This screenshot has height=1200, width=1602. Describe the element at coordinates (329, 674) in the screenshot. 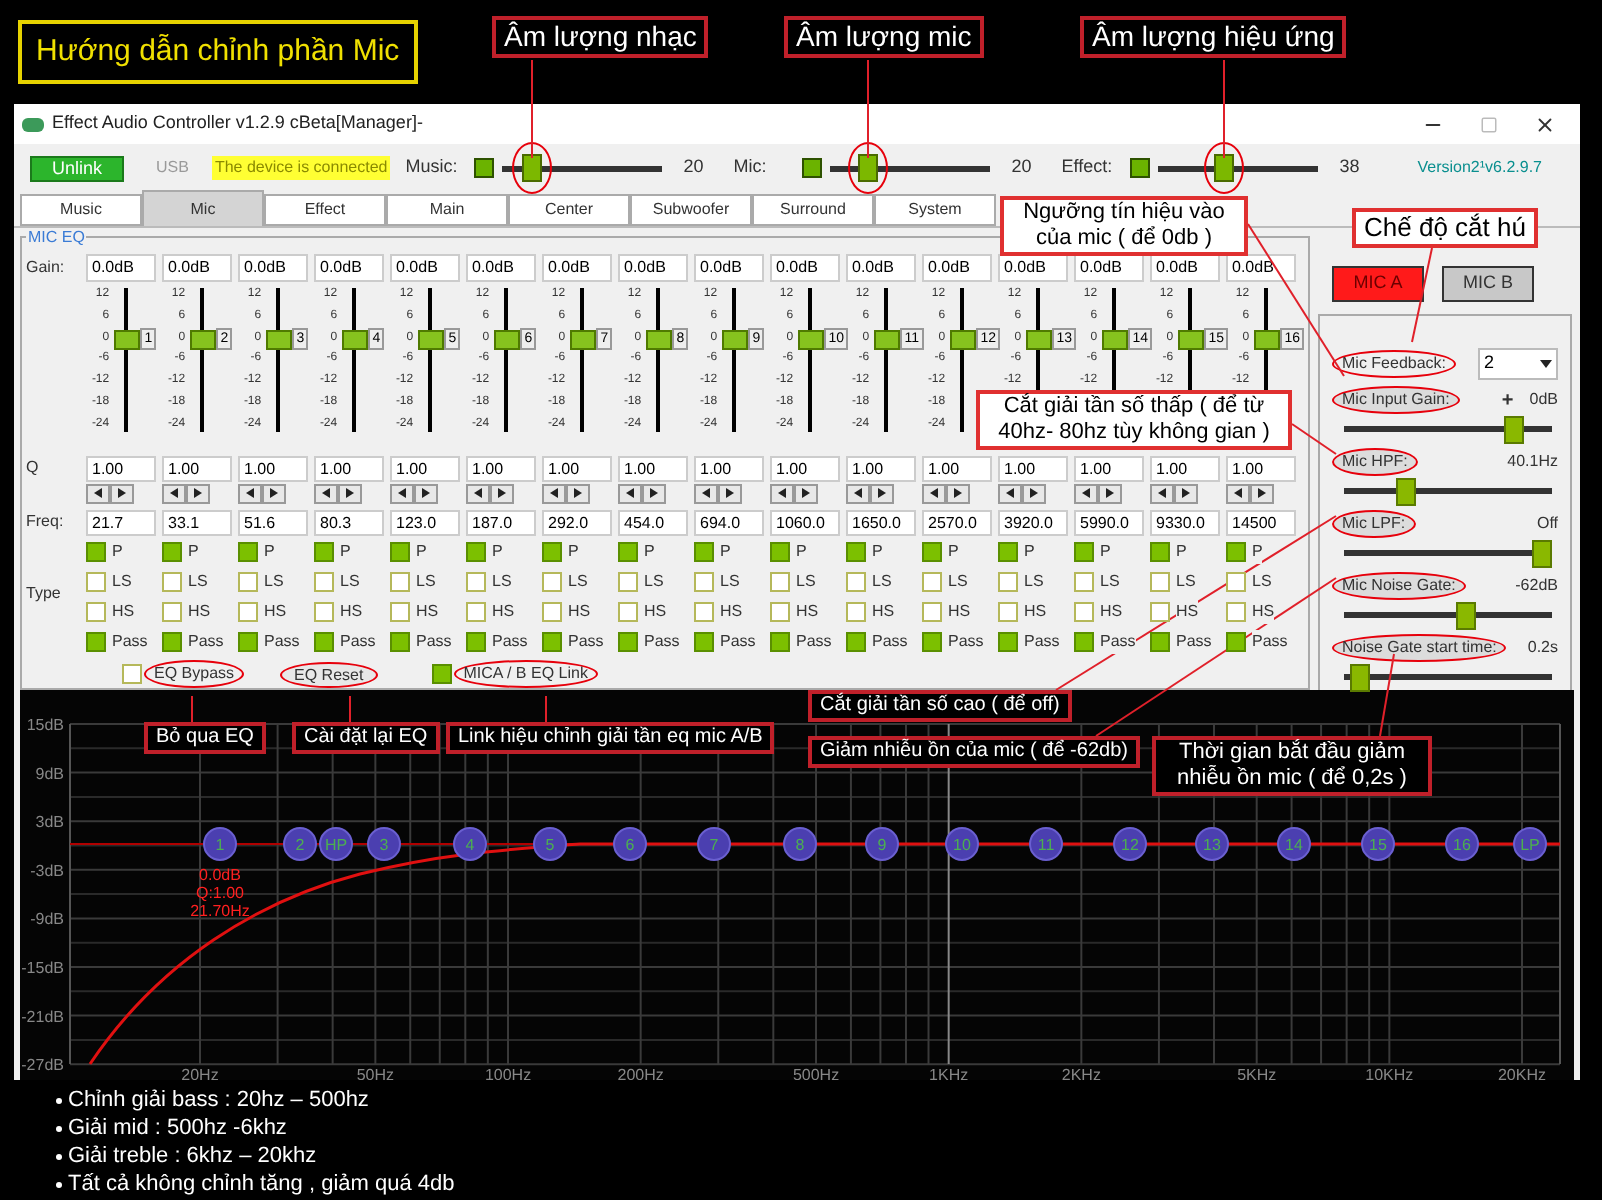

I see `eq-reset-button: EQ Reset` at that location.